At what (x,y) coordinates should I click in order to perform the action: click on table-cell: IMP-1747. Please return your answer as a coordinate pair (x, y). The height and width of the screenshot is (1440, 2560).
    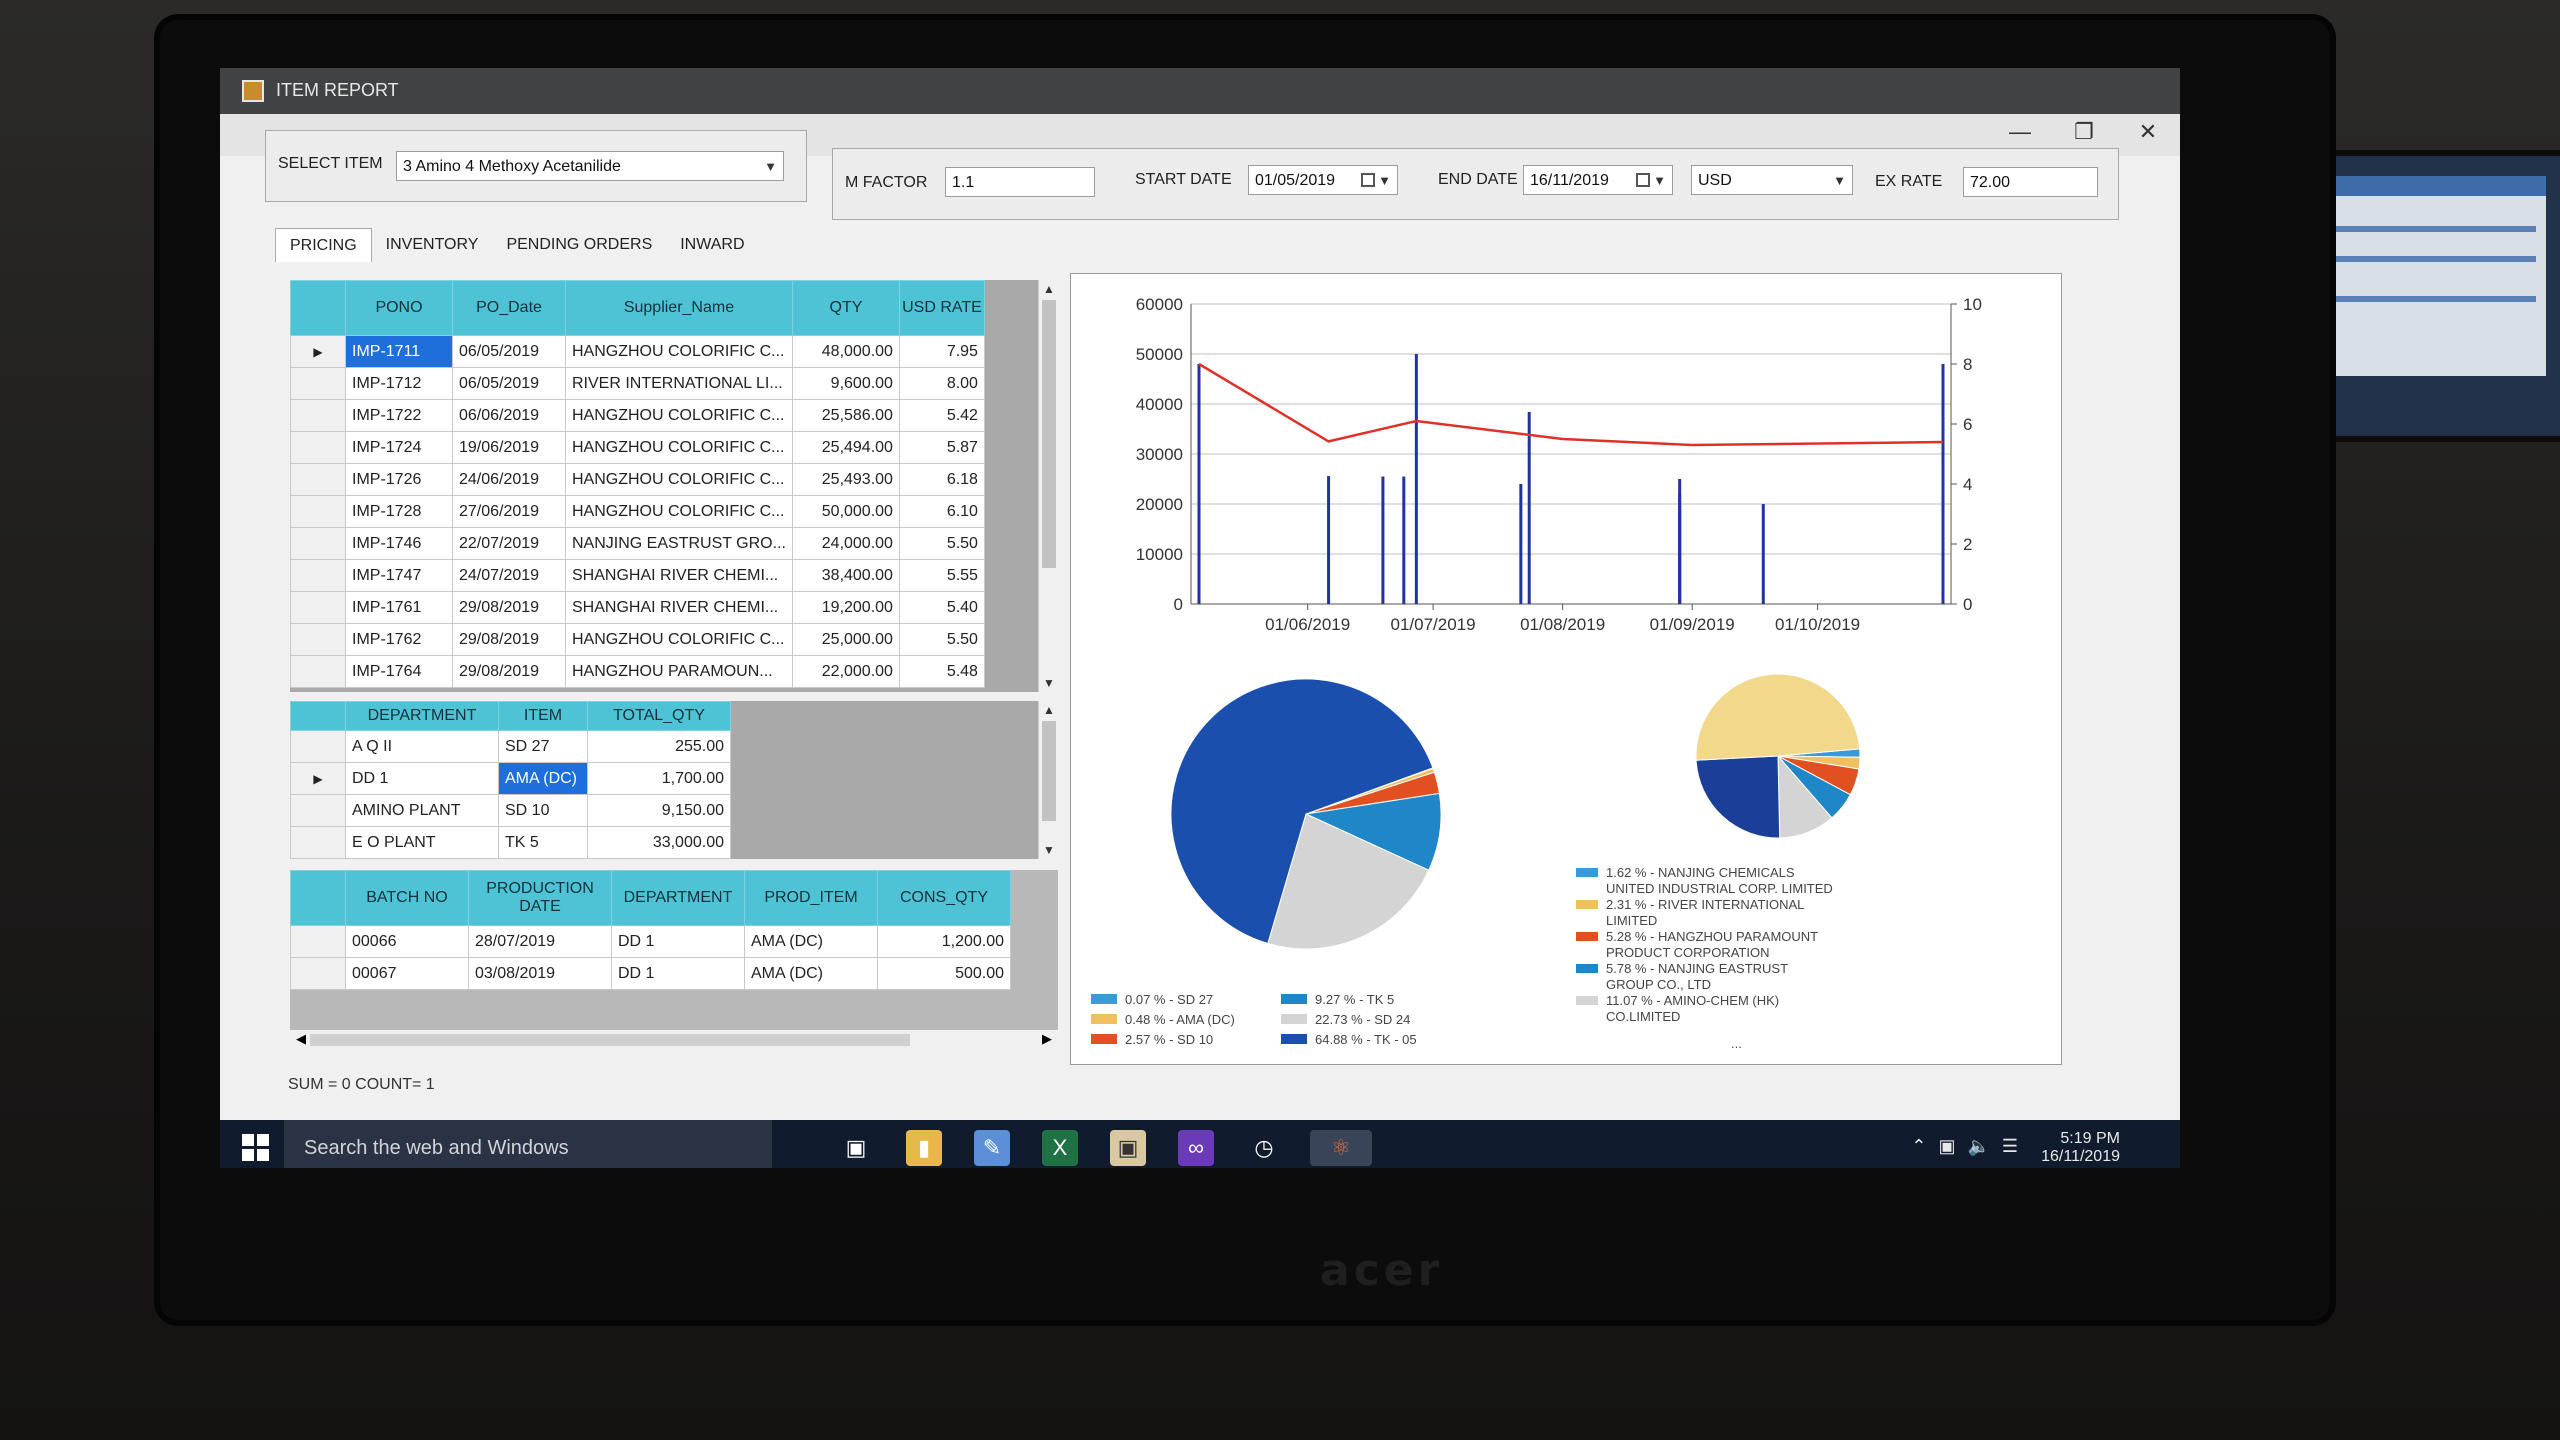
    Looking at the image, I should click on (399, 575).